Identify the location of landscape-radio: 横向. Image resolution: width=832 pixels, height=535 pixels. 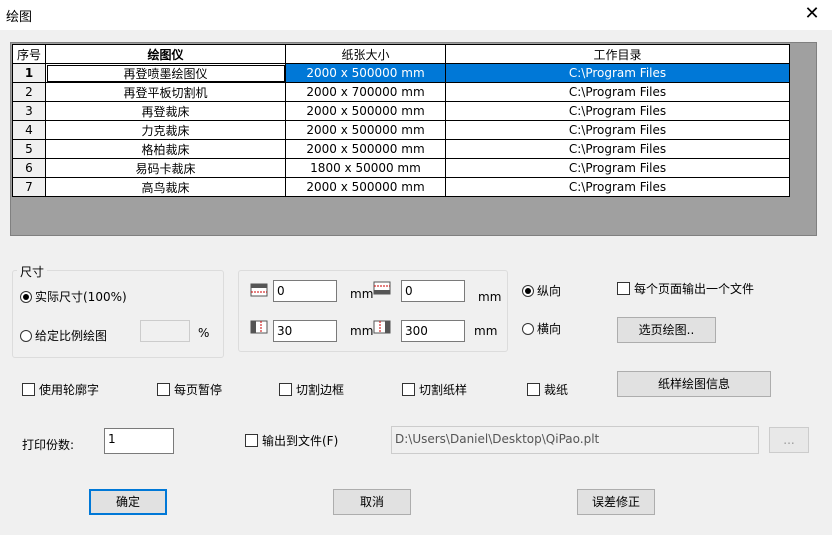
(541, 328).